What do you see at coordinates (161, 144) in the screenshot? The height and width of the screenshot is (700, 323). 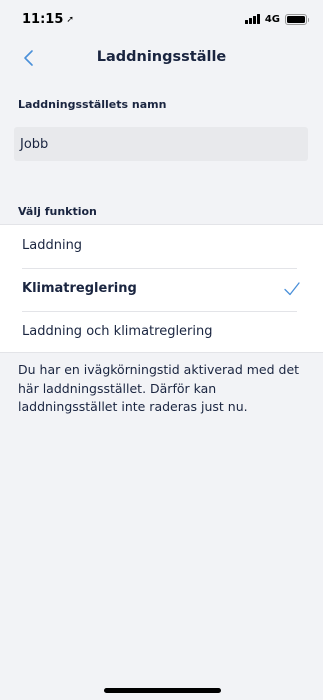 I see `name-field: Jobb` at bounding box center [161, 144].